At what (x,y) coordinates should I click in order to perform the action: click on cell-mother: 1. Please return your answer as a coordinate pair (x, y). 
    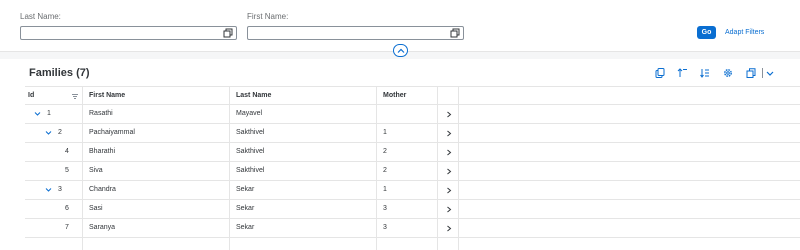
    Looking at the image, I should click on (407, 133).